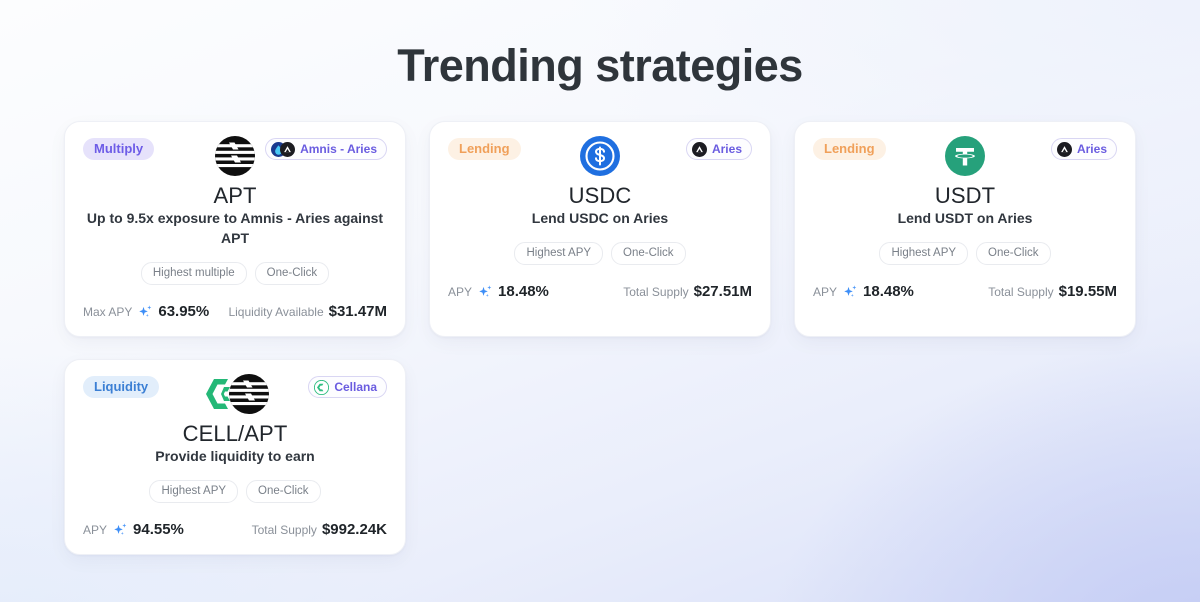  Describe the element at coordinates (600, 195) in the screenshot. I see `asset-symbol: USDC` at that location.